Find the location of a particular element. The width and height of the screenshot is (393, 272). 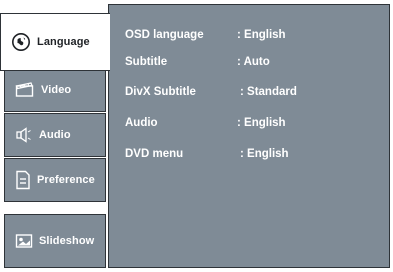

video-icon is located at coordinates (25, 90).